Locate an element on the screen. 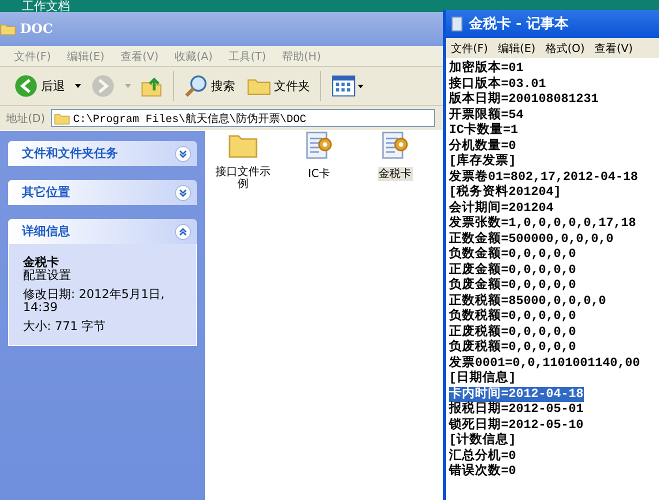 Image resolution: width=659 pixels, height=500 pixels. text-line: 正数金额=500000,0,0,0,0 is located at coordinates (531, 239).